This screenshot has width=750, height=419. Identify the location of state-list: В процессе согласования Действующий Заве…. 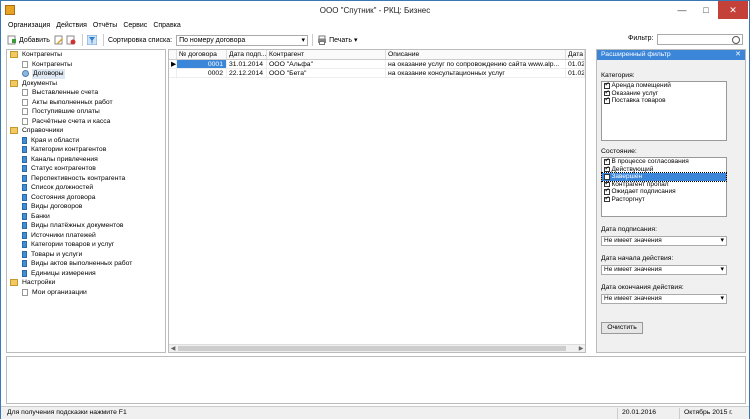
(664, 187).